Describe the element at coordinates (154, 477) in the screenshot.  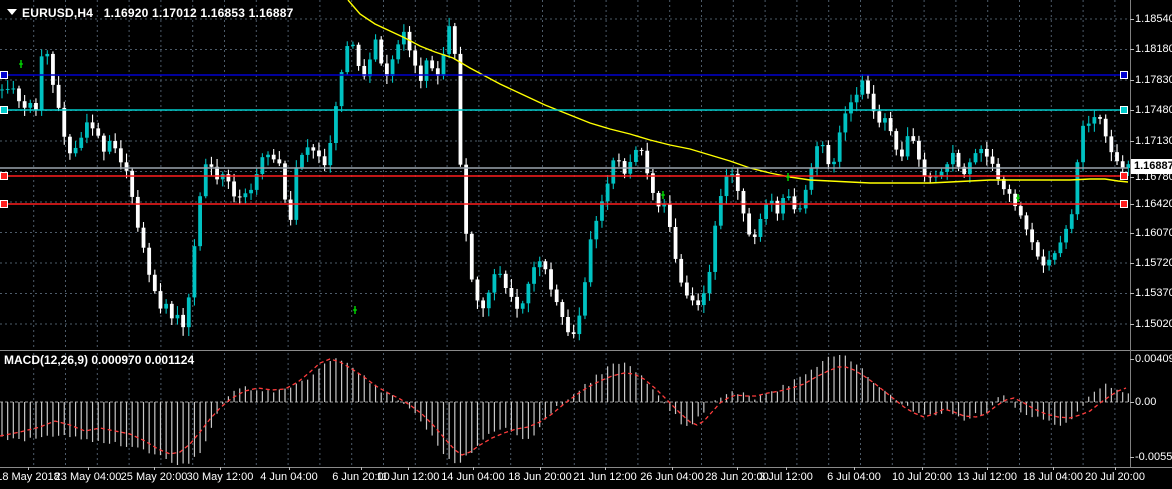
I see `time-axis-label: 25 May 20:00` at that location.